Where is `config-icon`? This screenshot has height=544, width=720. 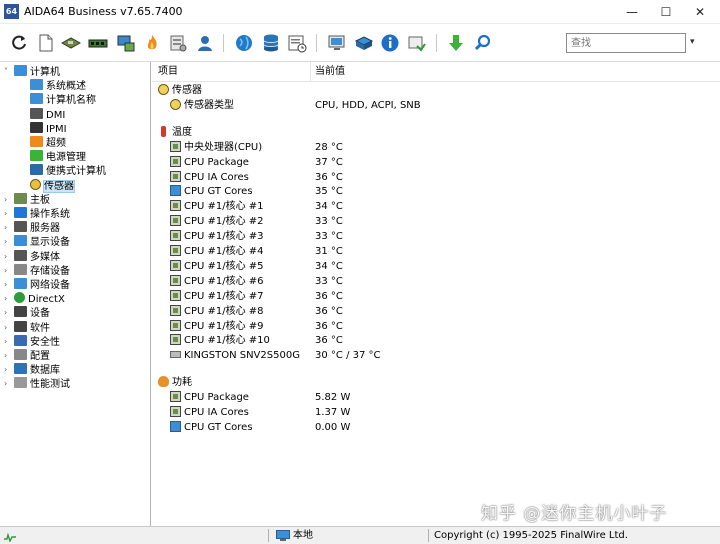
config-icon is located at coordinates (20, 354).